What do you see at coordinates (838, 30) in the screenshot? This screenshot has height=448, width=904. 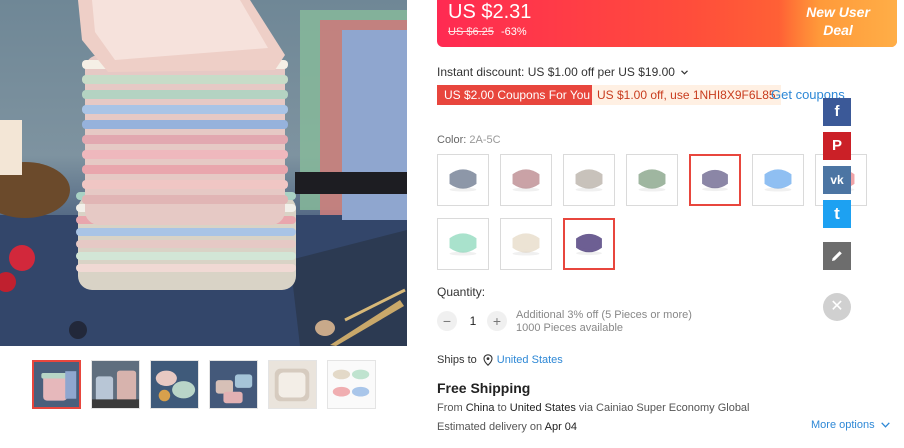 I see `deal-line: Deal` at bounding box center [838, 30].